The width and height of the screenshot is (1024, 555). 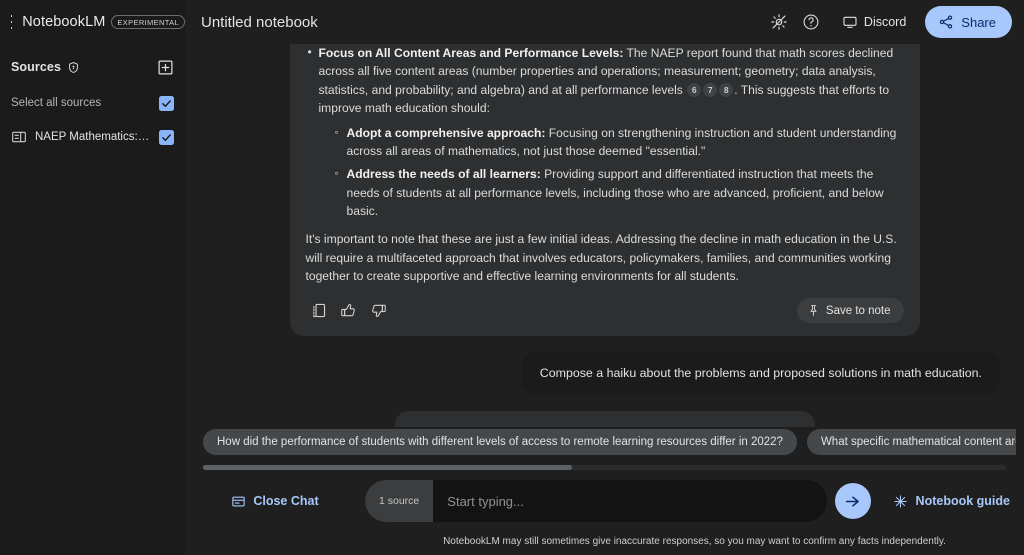 I want to click on save-to-note-label: Save to note, so click(x=858, y=310).